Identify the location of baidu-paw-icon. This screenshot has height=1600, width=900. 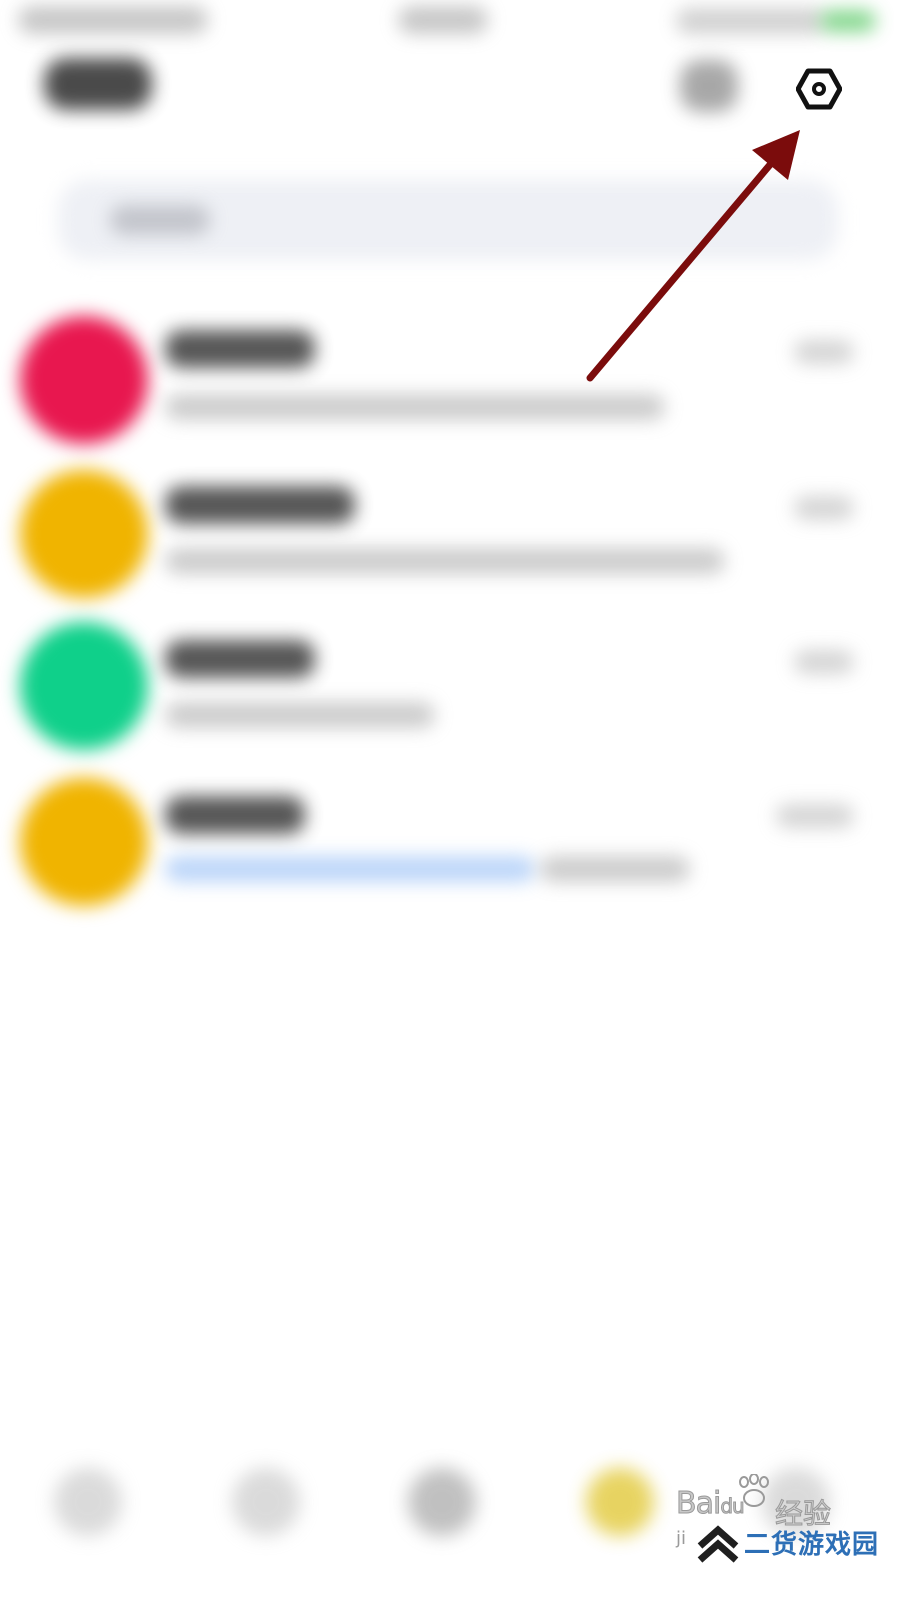
(754, 1490).